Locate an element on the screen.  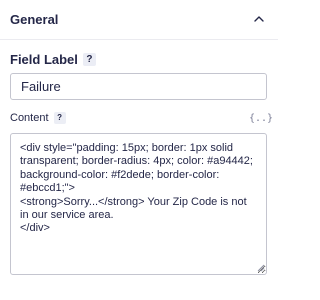
section-title: General is located at coordinates (34, 19).